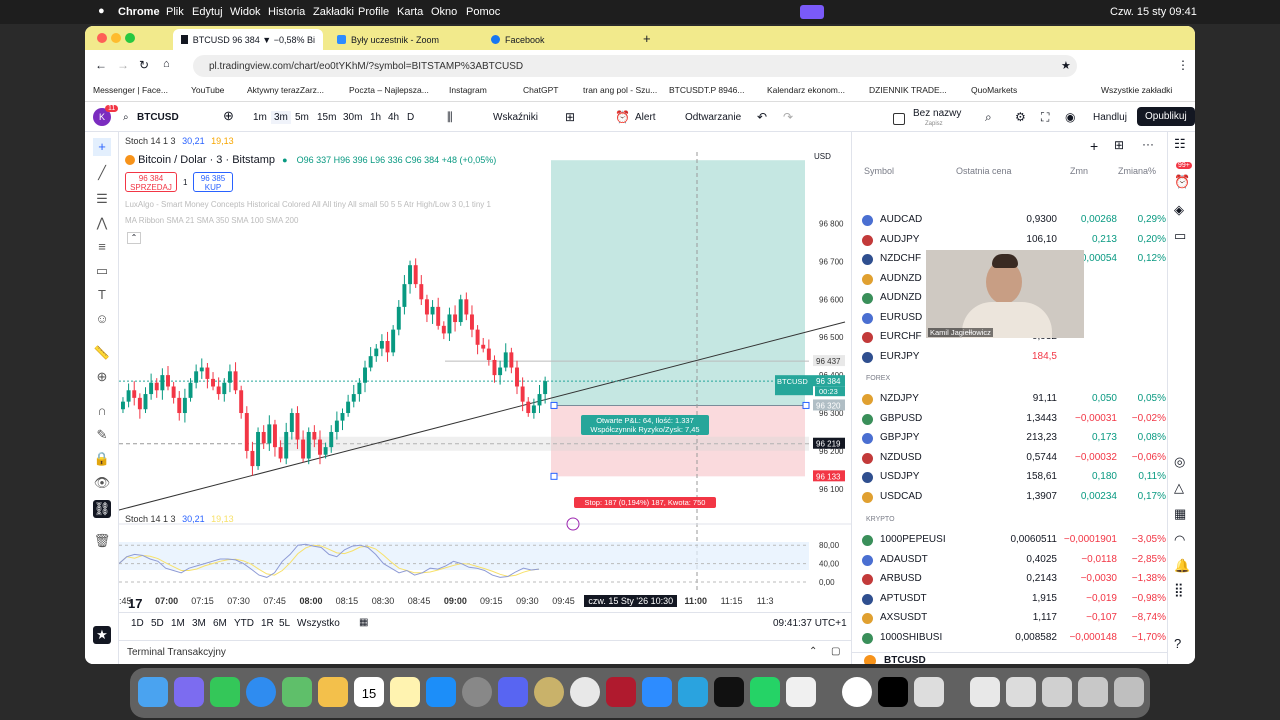 The height and width of the screenshot is (720, 1280). Describe the element at coordinates (178, 623) in the screenshot. I see `range-button: 1M` at that location.